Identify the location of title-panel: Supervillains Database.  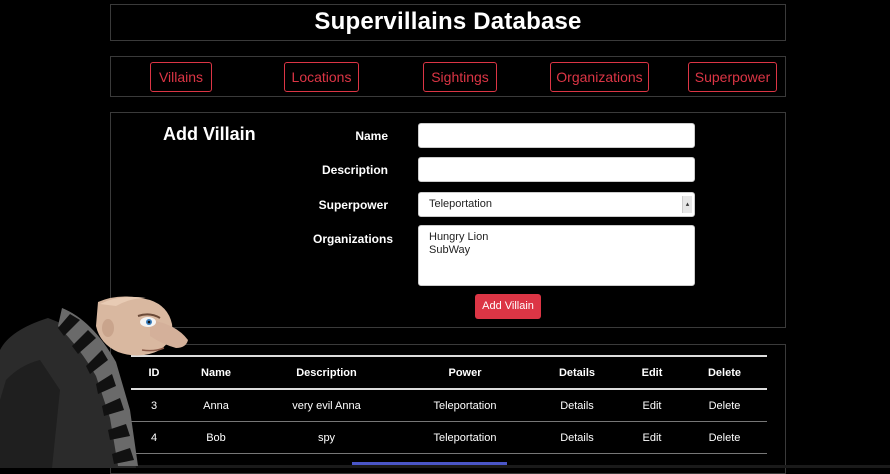
(448, 22).